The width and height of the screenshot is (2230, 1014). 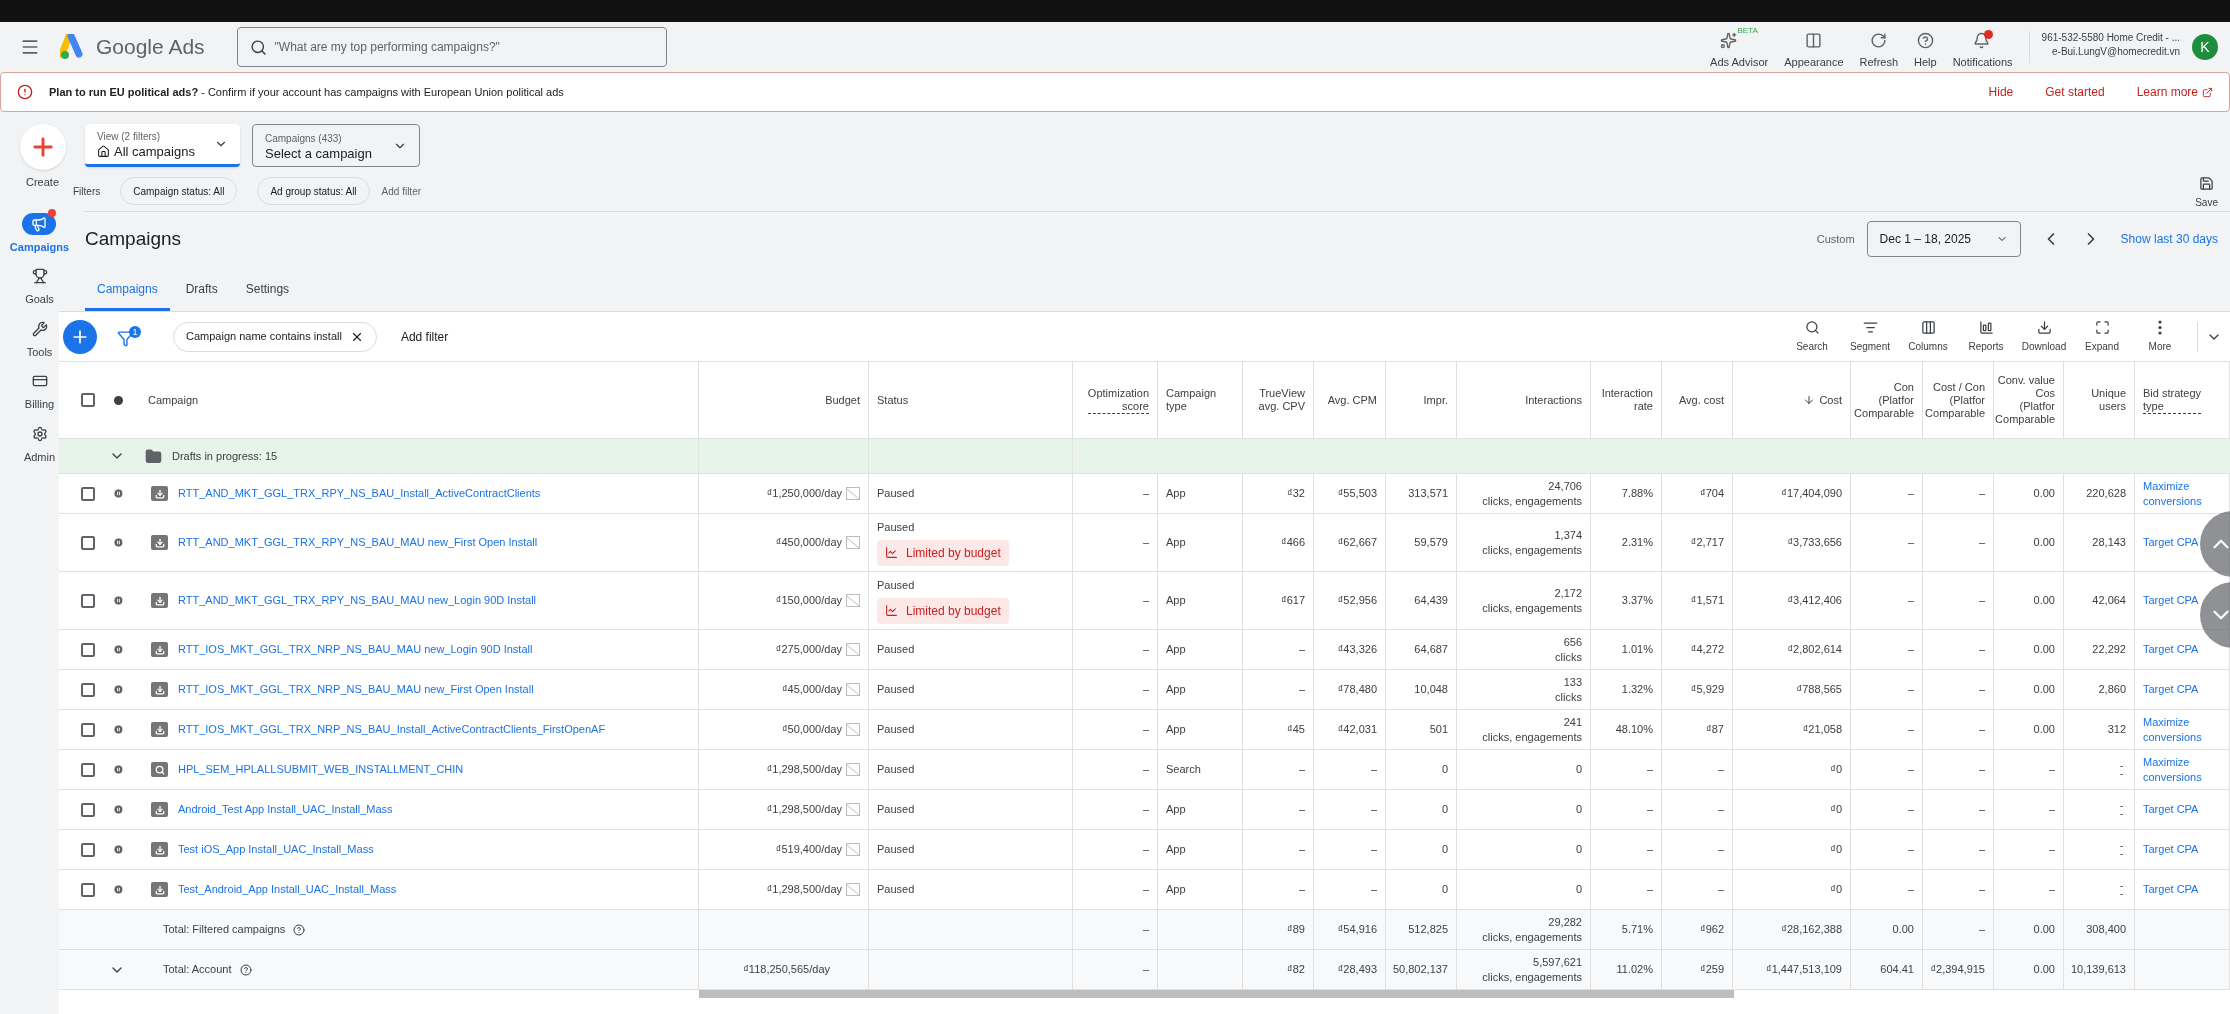 I want to click on tab: Settings, so click(x=267, y=295).